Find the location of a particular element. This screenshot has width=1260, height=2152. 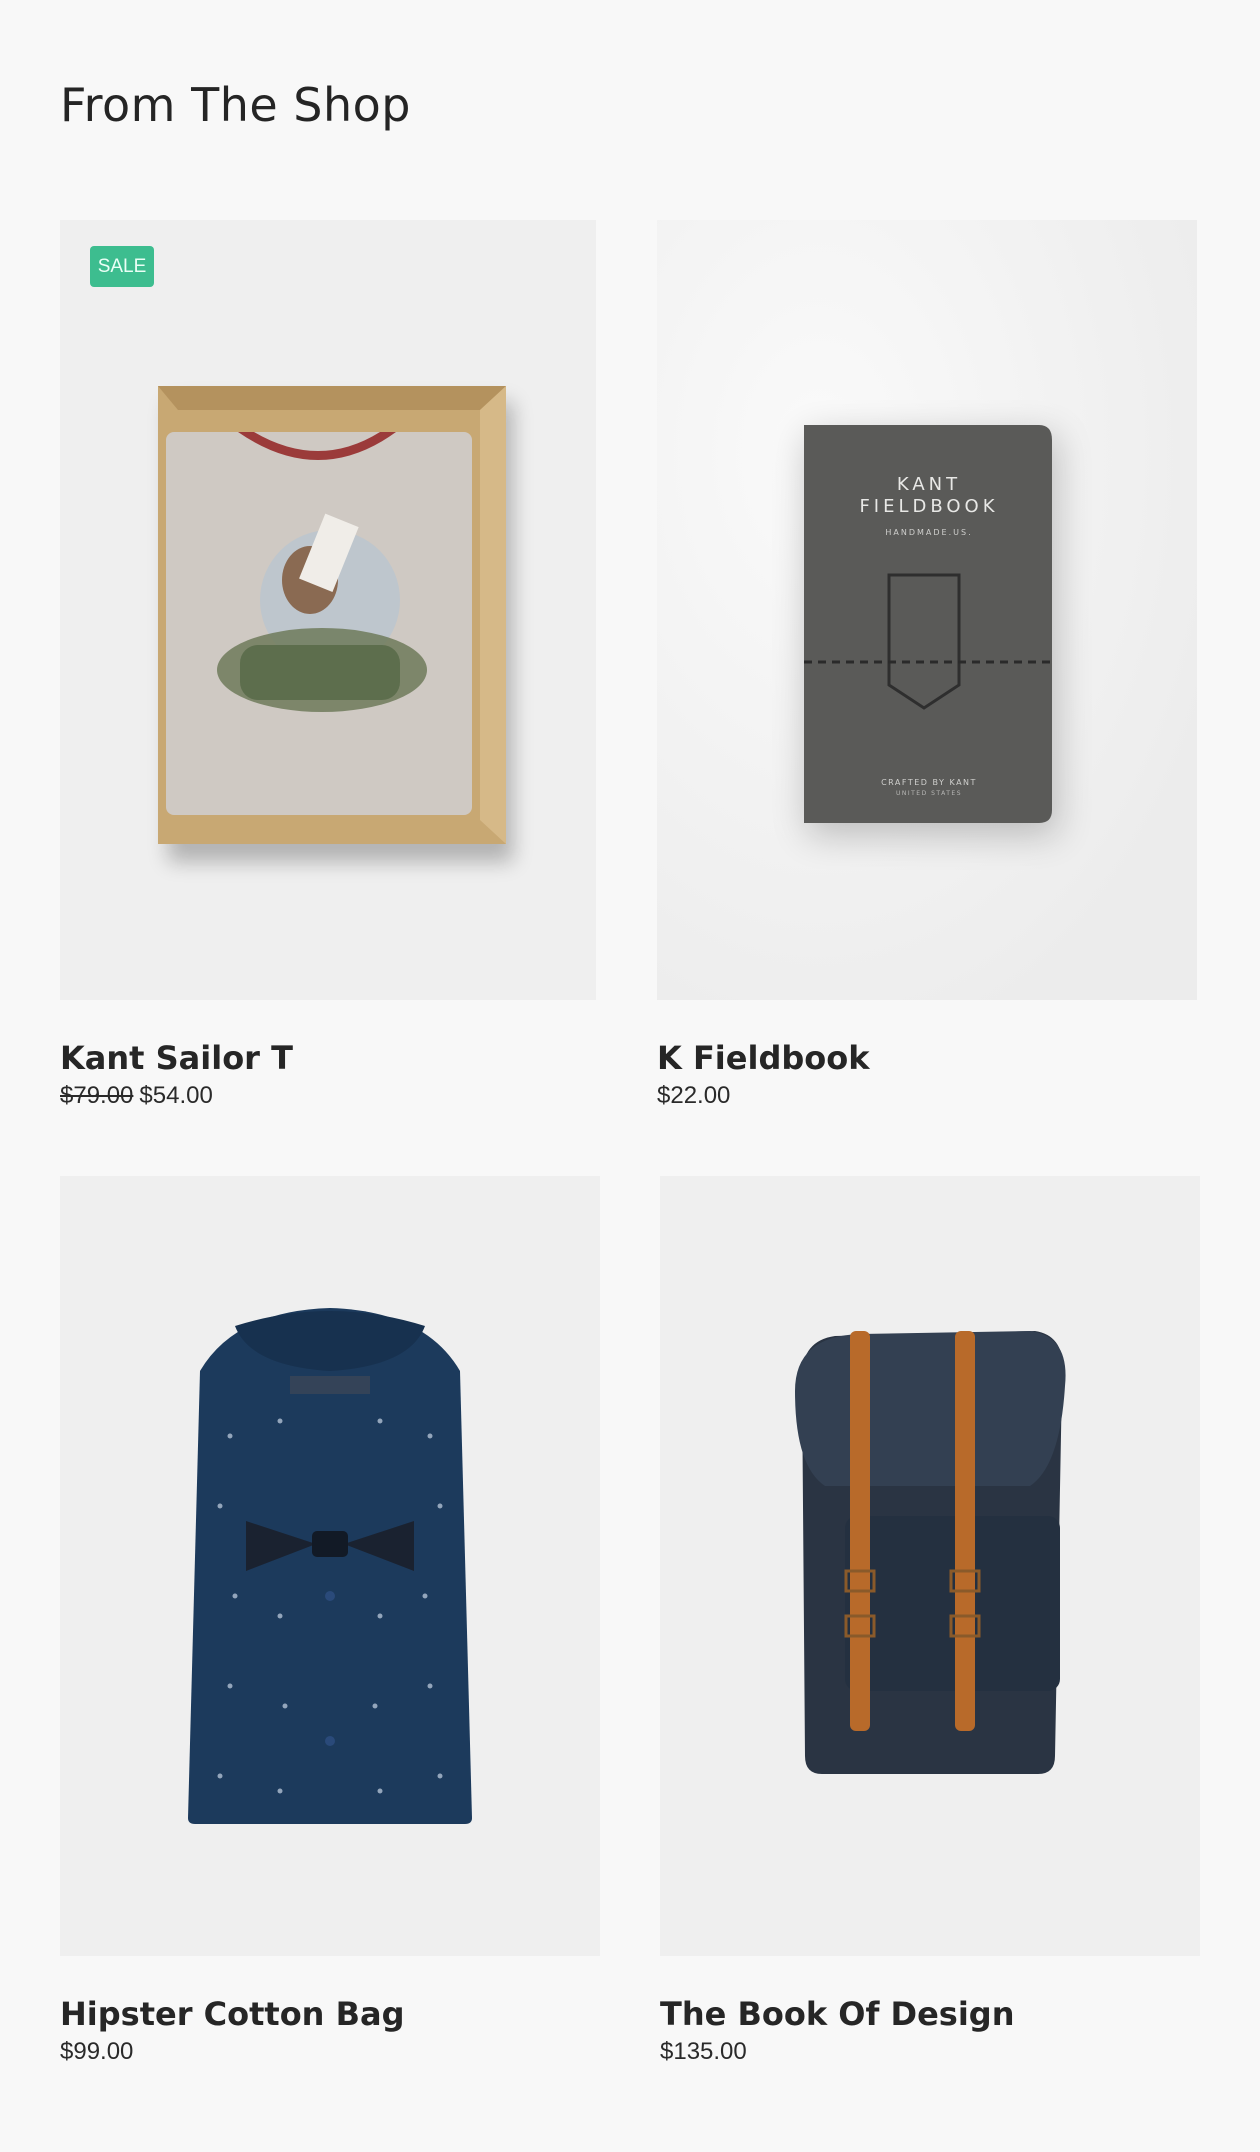

product-name-link: Kant Sailor T is located at coordinates (328, 1058).